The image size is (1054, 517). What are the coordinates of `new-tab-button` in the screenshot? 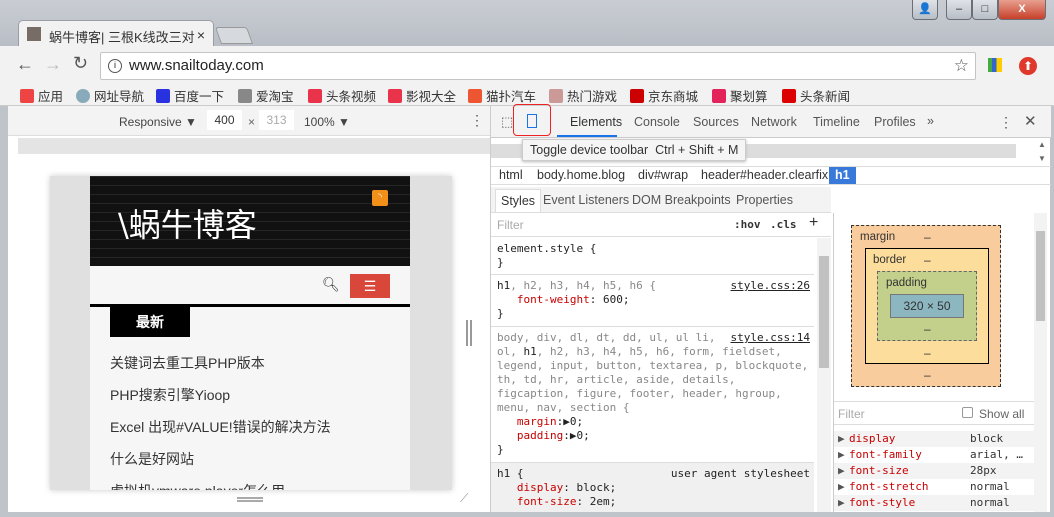 It's located at (234, 35).